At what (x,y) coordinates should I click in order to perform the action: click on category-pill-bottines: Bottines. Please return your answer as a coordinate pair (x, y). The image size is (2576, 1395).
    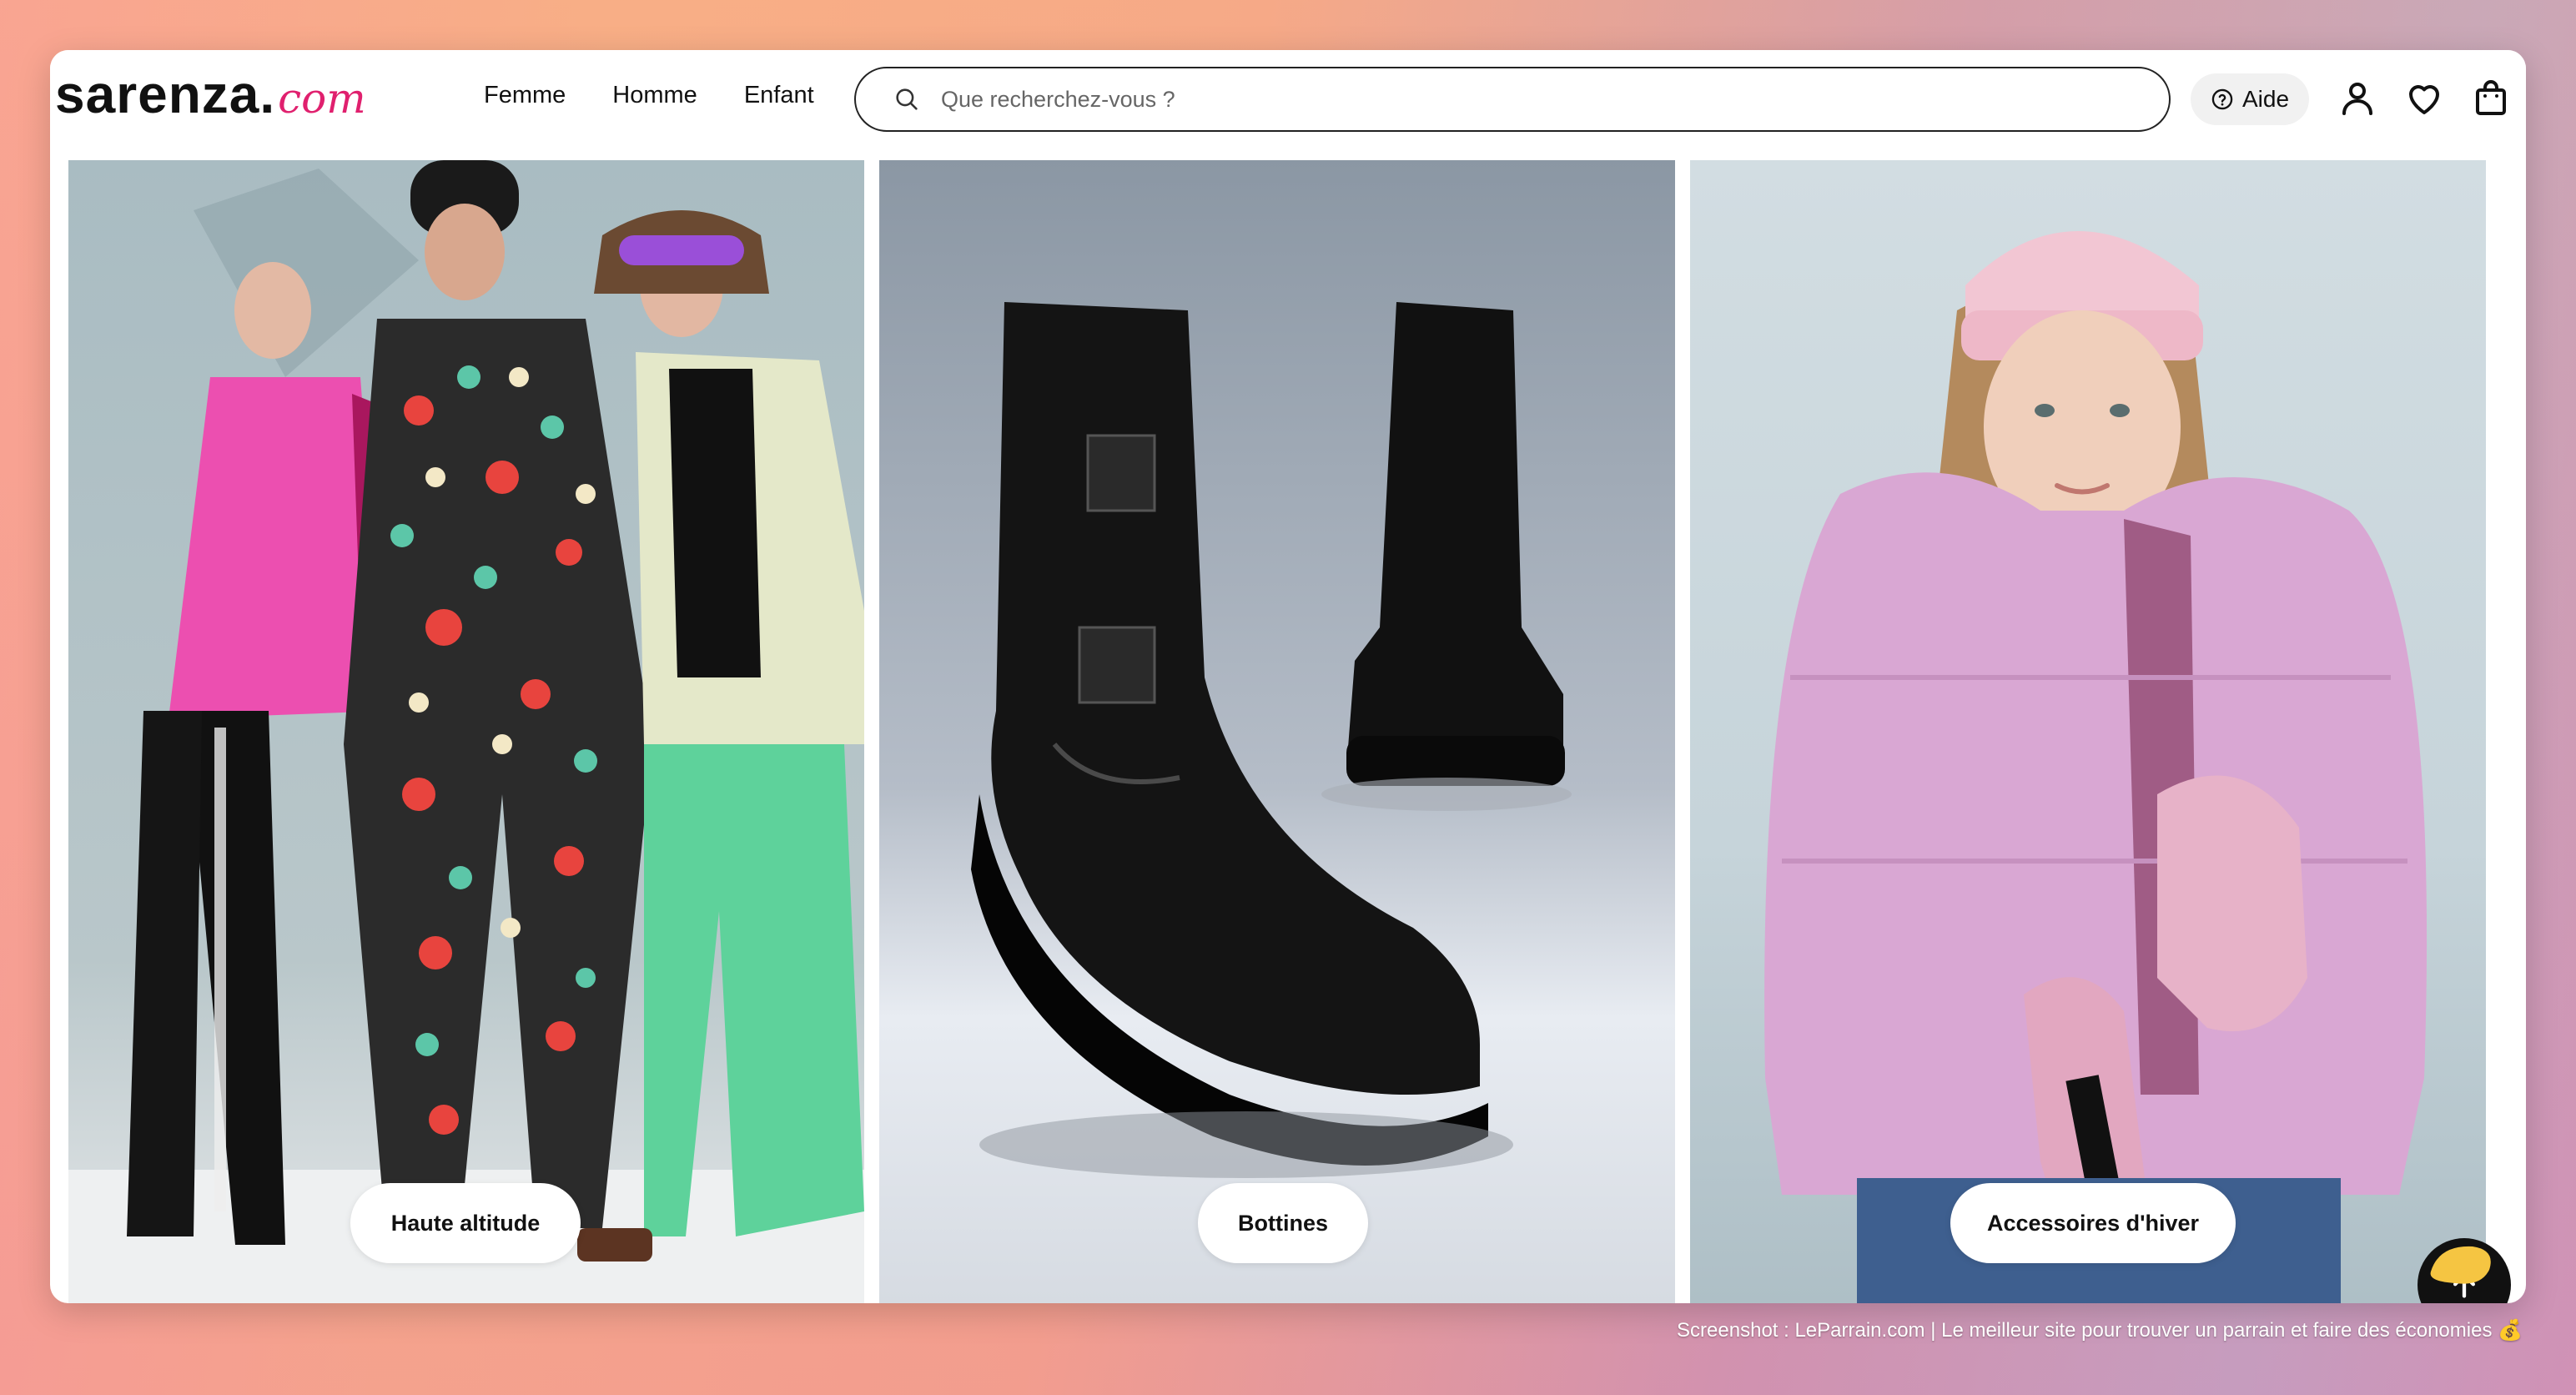
    Looking at the image, I should click on (1283, 1223).